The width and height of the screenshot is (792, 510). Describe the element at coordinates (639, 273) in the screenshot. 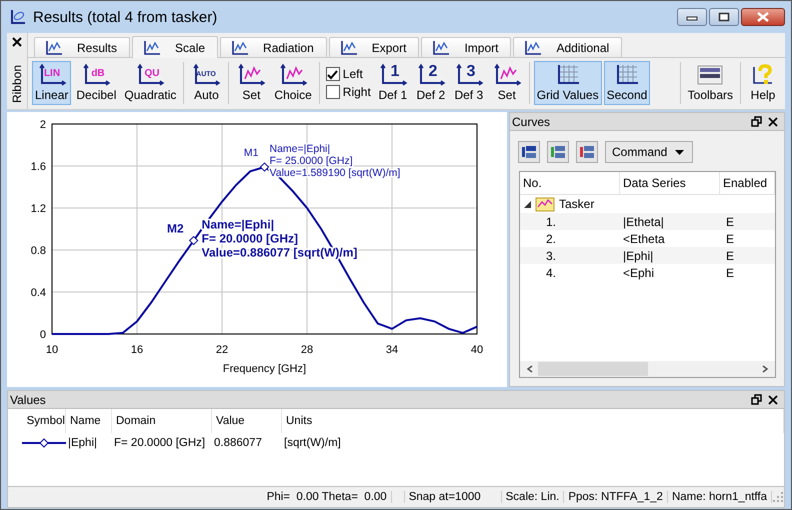

I see `table-cell-text: <Ephi` at that location.